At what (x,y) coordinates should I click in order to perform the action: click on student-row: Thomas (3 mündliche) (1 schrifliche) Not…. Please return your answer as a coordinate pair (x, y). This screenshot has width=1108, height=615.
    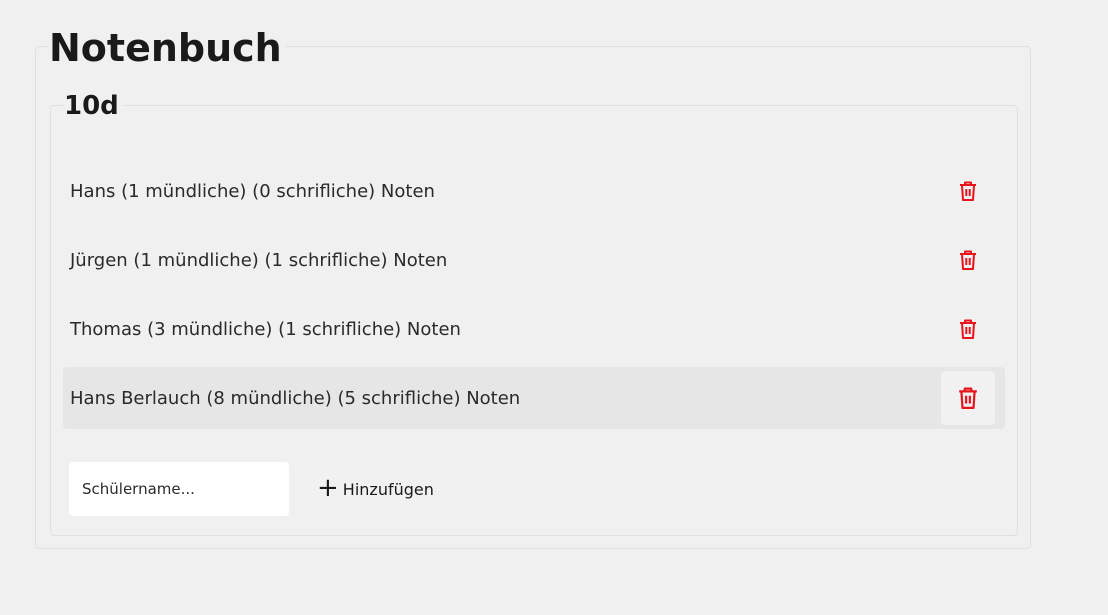
    Looking at the image, I should click on (534, 329).